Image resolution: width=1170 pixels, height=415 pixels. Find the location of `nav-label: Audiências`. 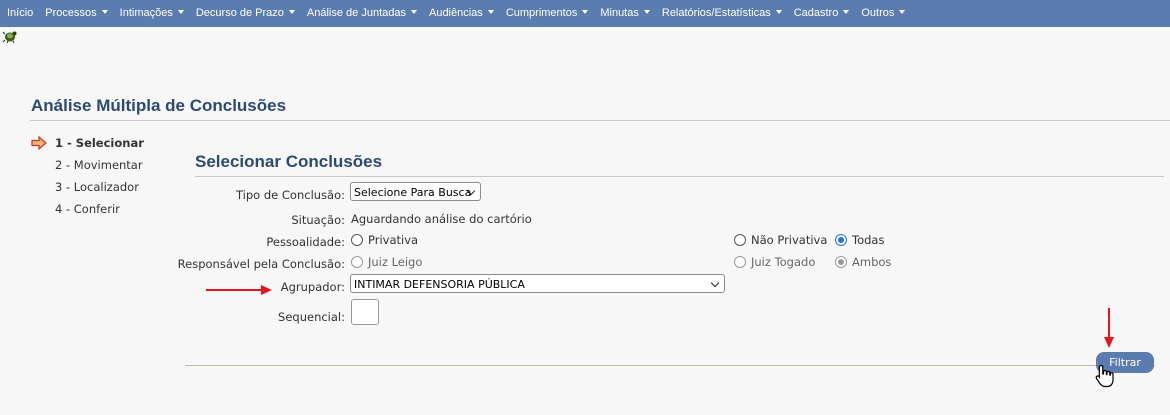

nav-label: Audiências is located at coordinates (455, 13).